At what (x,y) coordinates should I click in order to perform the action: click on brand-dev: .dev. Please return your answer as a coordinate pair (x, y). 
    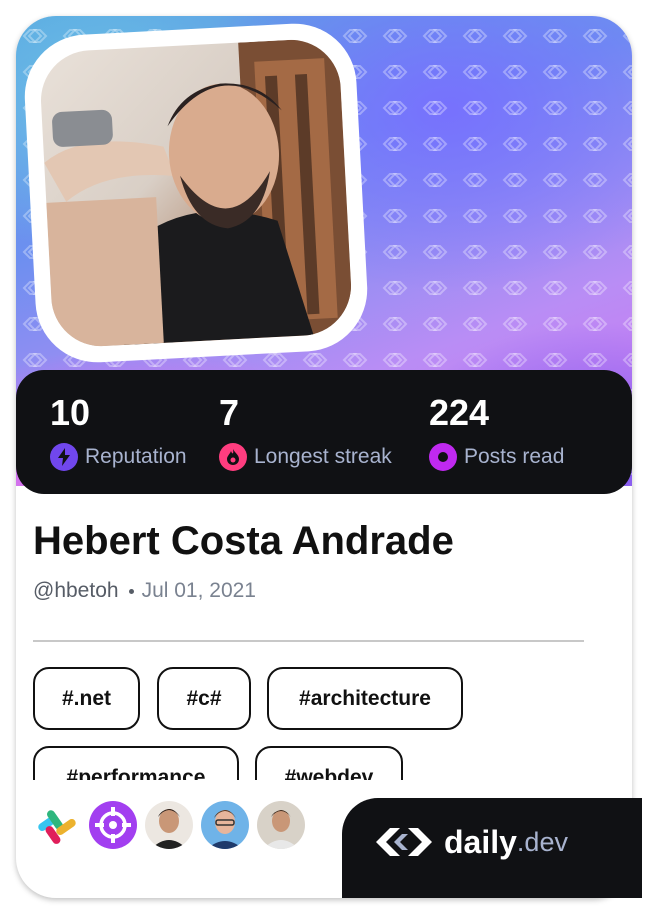
    Looking at the image, I should click on (542, 841).